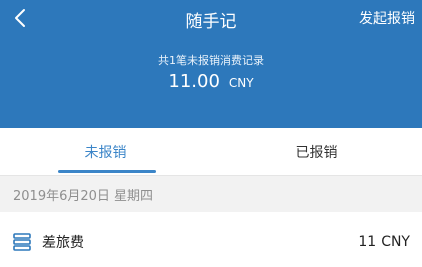 The image size is (422, 267). I want to click on record-category: 差旅费, so click(63, 242).